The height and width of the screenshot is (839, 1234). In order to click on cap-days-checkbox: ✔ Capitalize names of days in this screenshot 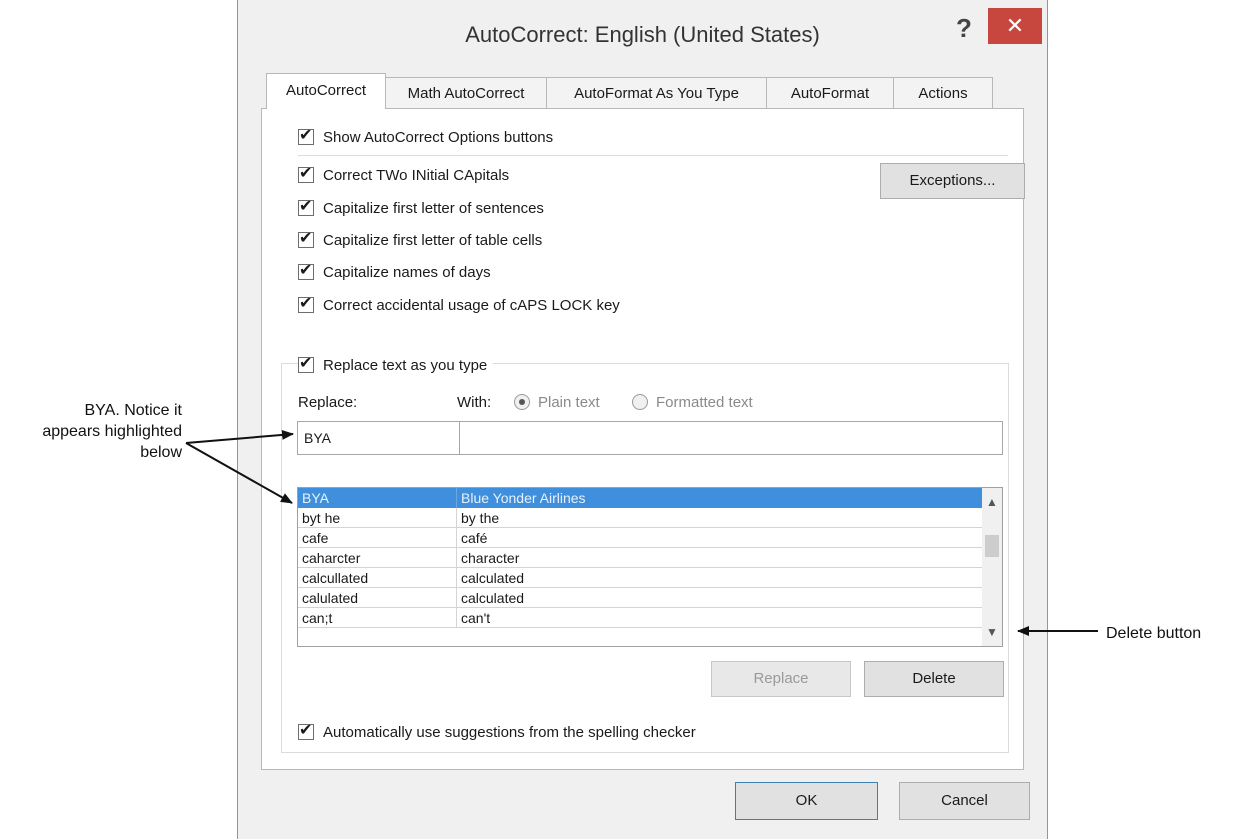, I will do `click(394, 273)`.